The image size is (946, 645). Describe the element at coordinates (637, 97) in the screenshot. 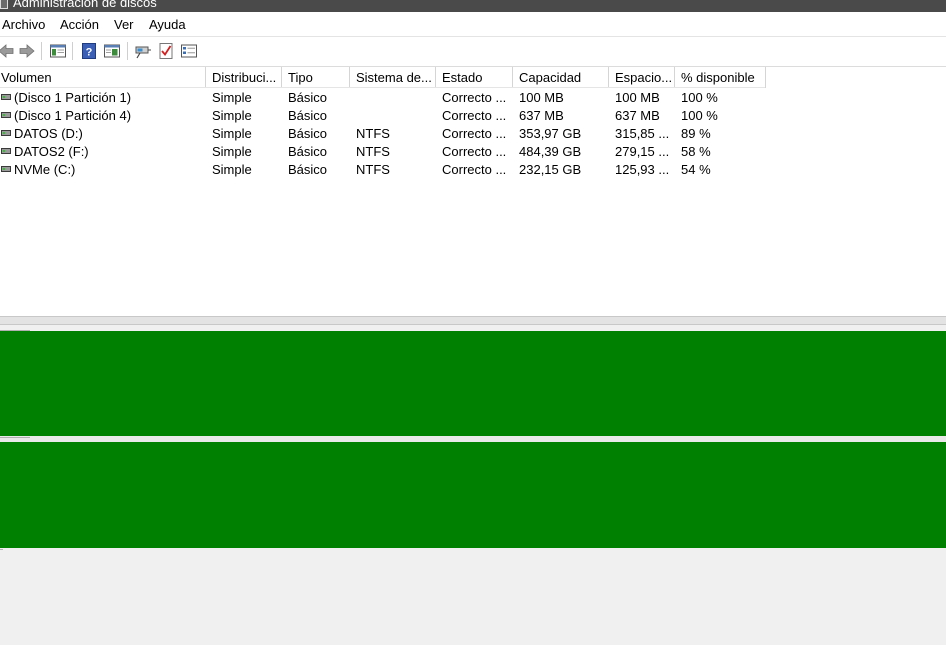

I see `free-space-cell: 100 MB` at that location.